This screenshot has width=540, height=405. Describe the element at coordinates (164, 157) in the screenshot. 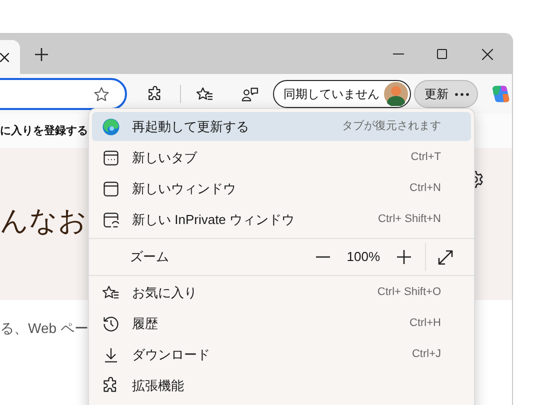

I see `menu-label: 新しいタブ` at that location.